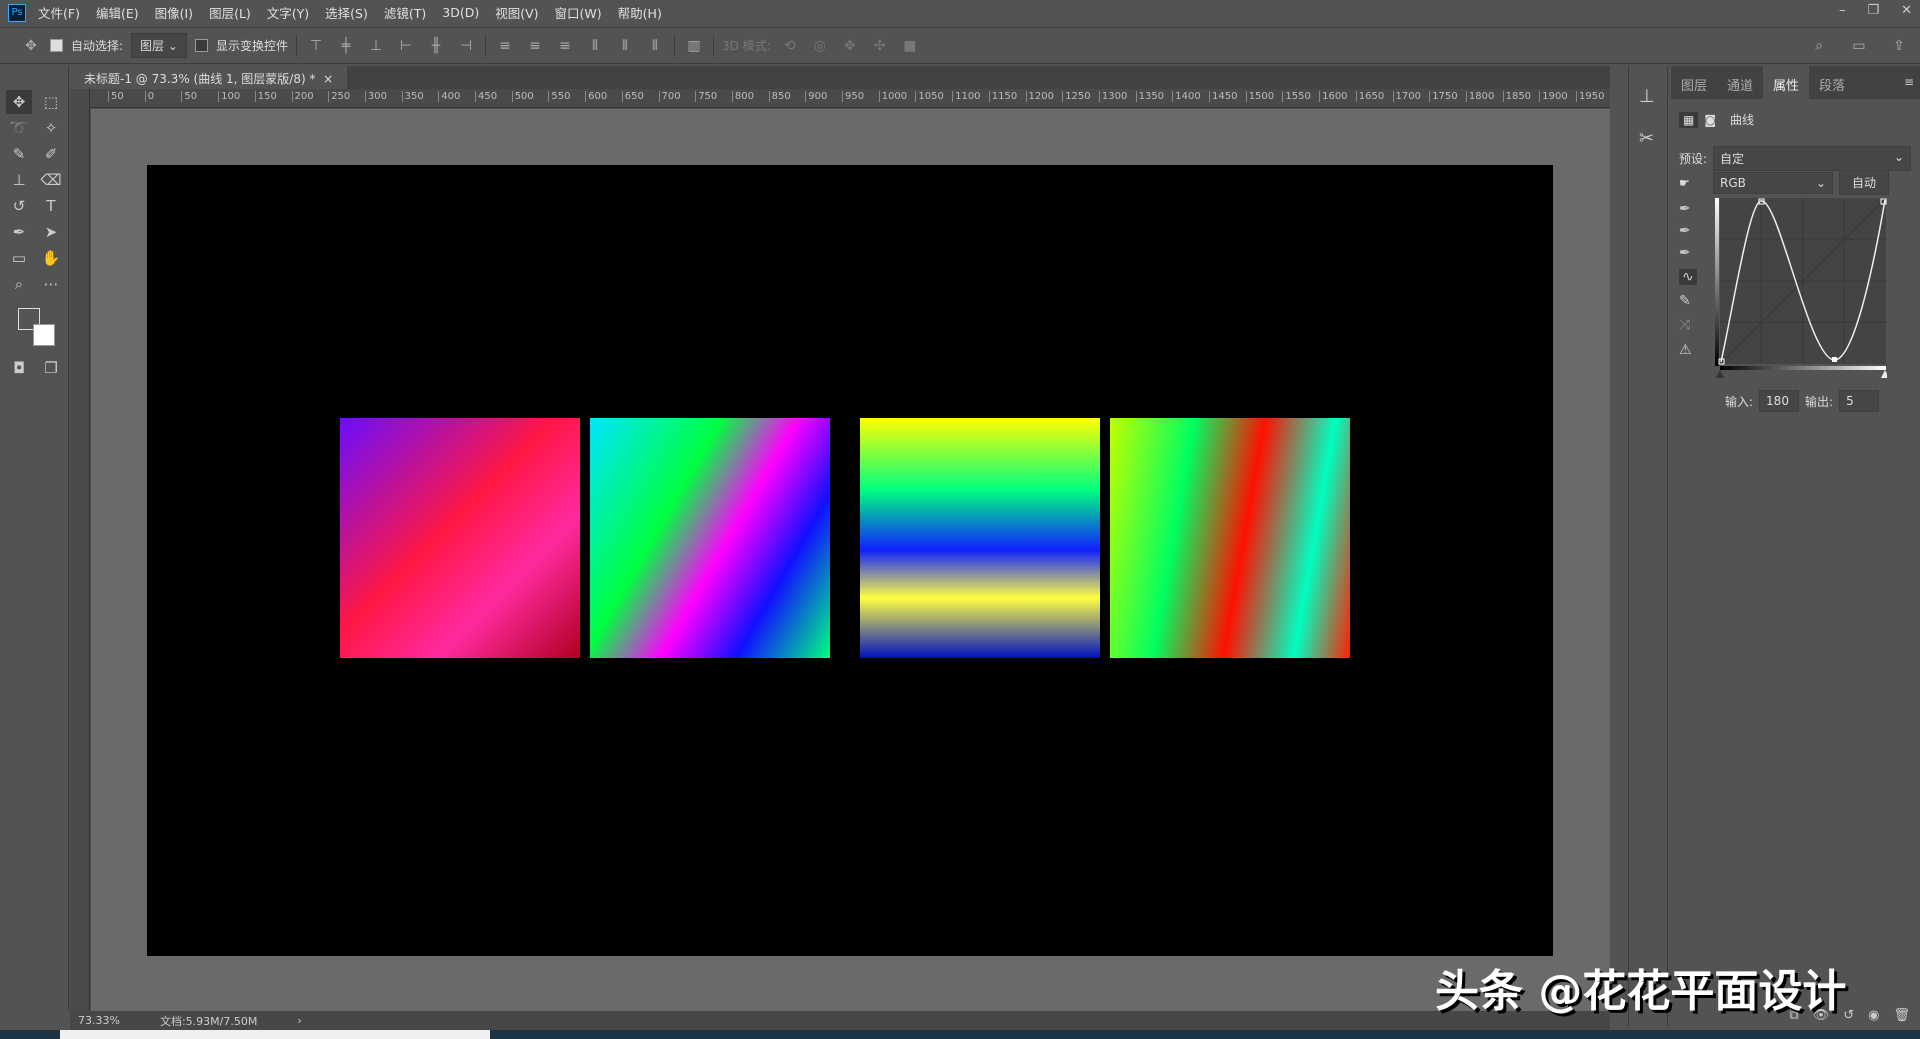  What do you see at coordinates (19, 232) in the screenshot?
I see `pen-tool-icon: ✒` at bounding box center [19, 232].